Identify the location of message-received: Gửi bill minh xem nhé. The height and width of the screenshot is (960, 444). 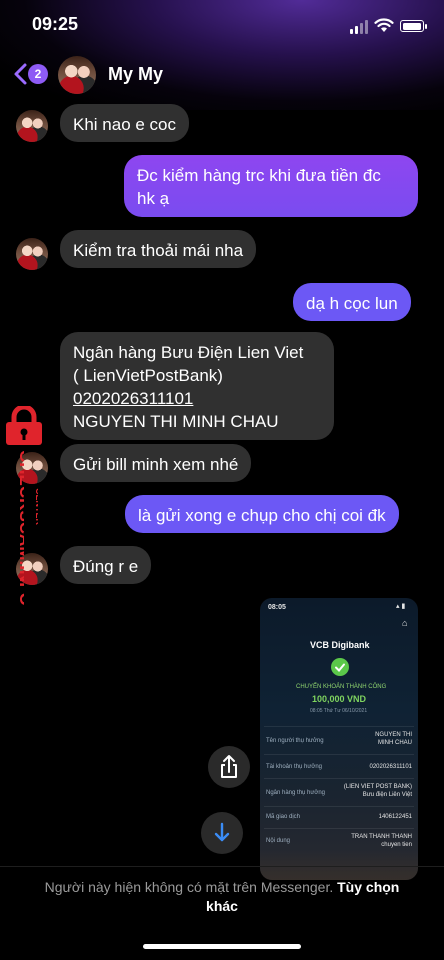
(156, 463).